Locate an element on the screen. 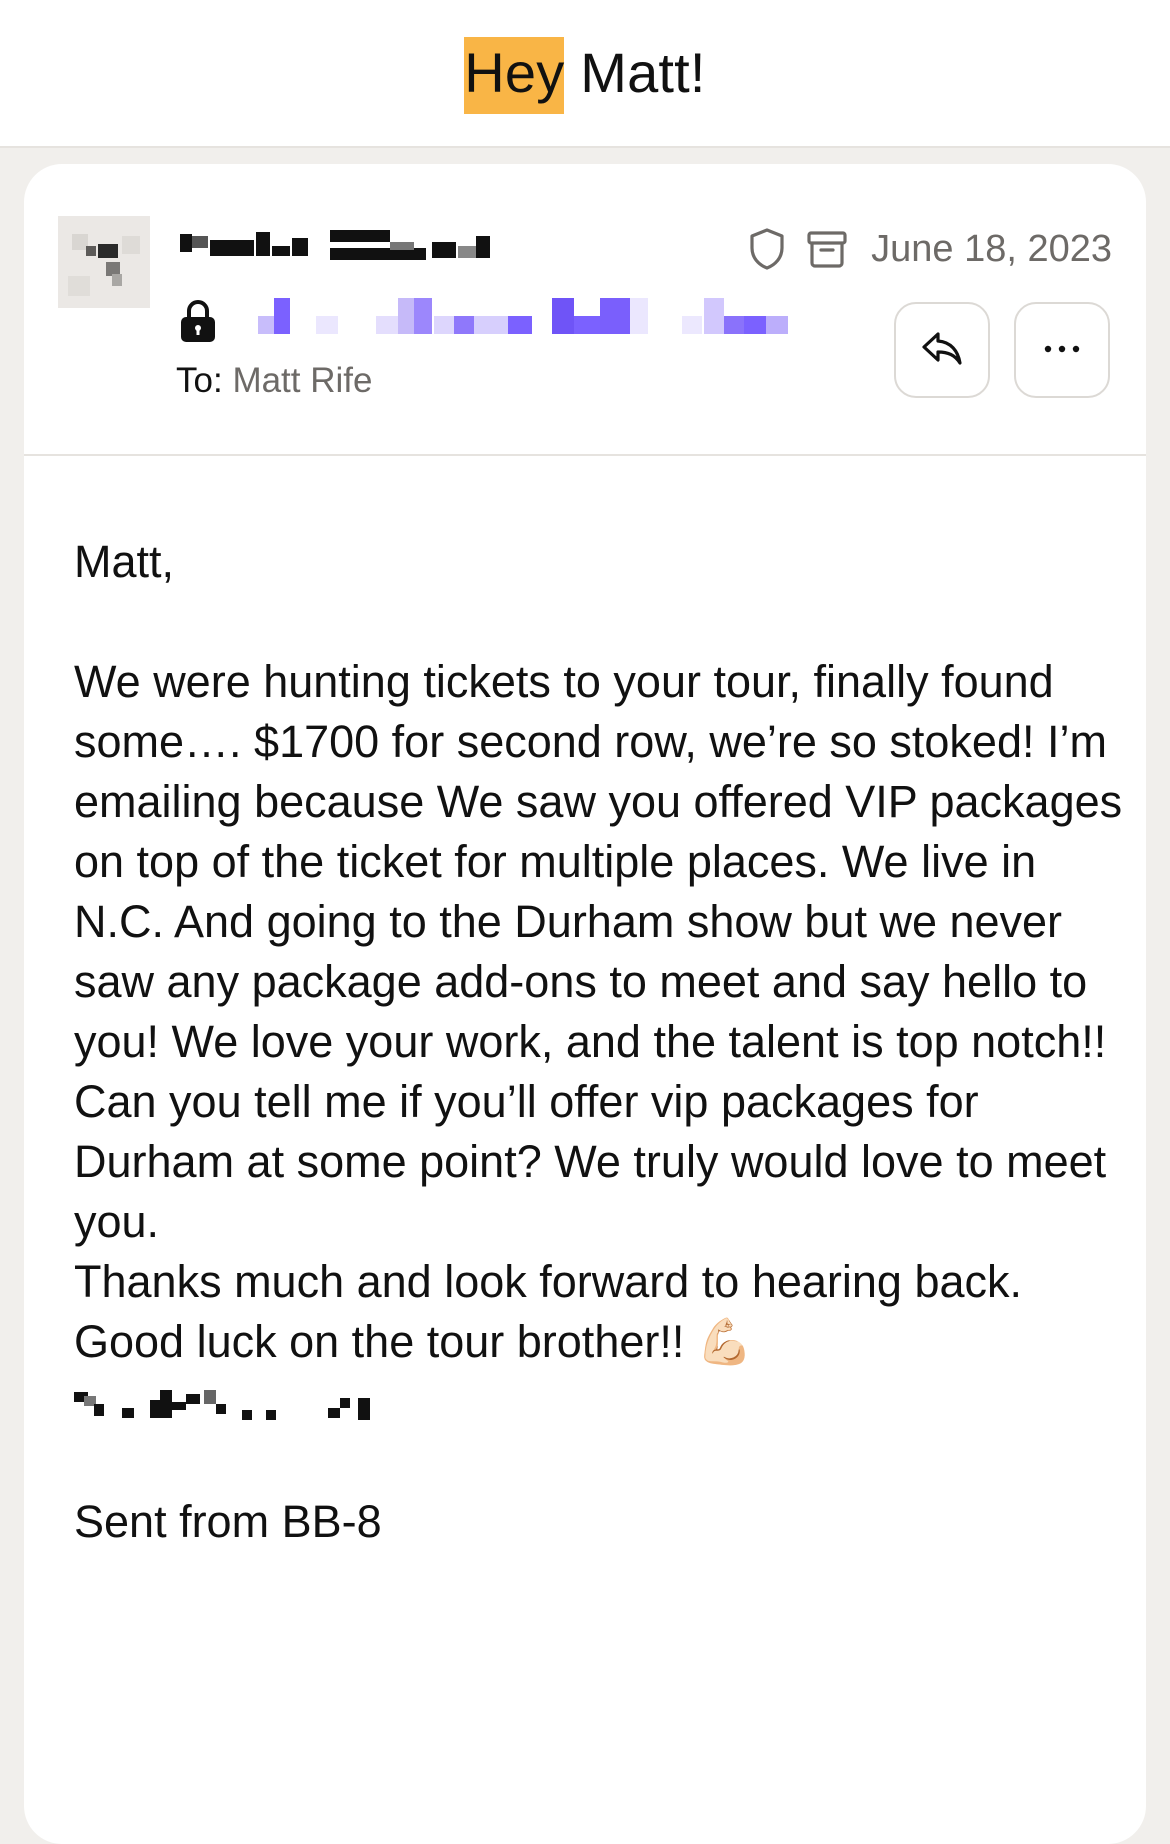 The height and width of the screenshot is (1844, 1170). goodluck-line: Good luck on the tour brother!! 💪🏻 is located at coordinates (599, 1342).